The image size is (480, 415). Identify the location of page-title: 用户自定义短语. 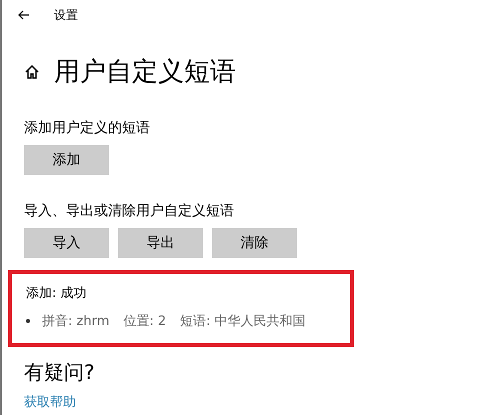
(145, 72).